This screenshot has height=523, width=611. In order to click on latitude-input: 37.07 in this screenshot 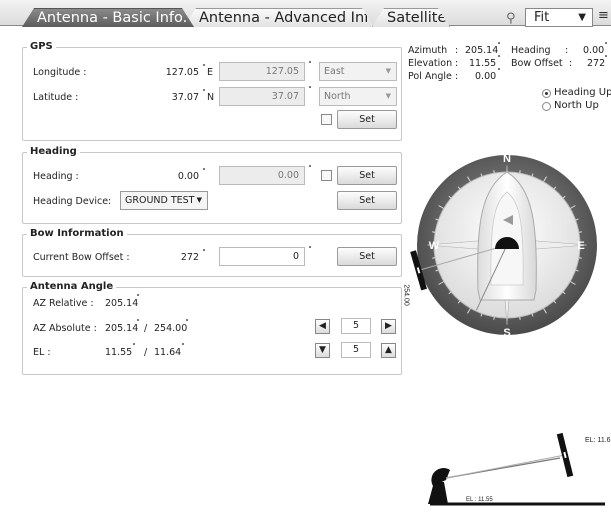, I will do `click(262, 96)`.